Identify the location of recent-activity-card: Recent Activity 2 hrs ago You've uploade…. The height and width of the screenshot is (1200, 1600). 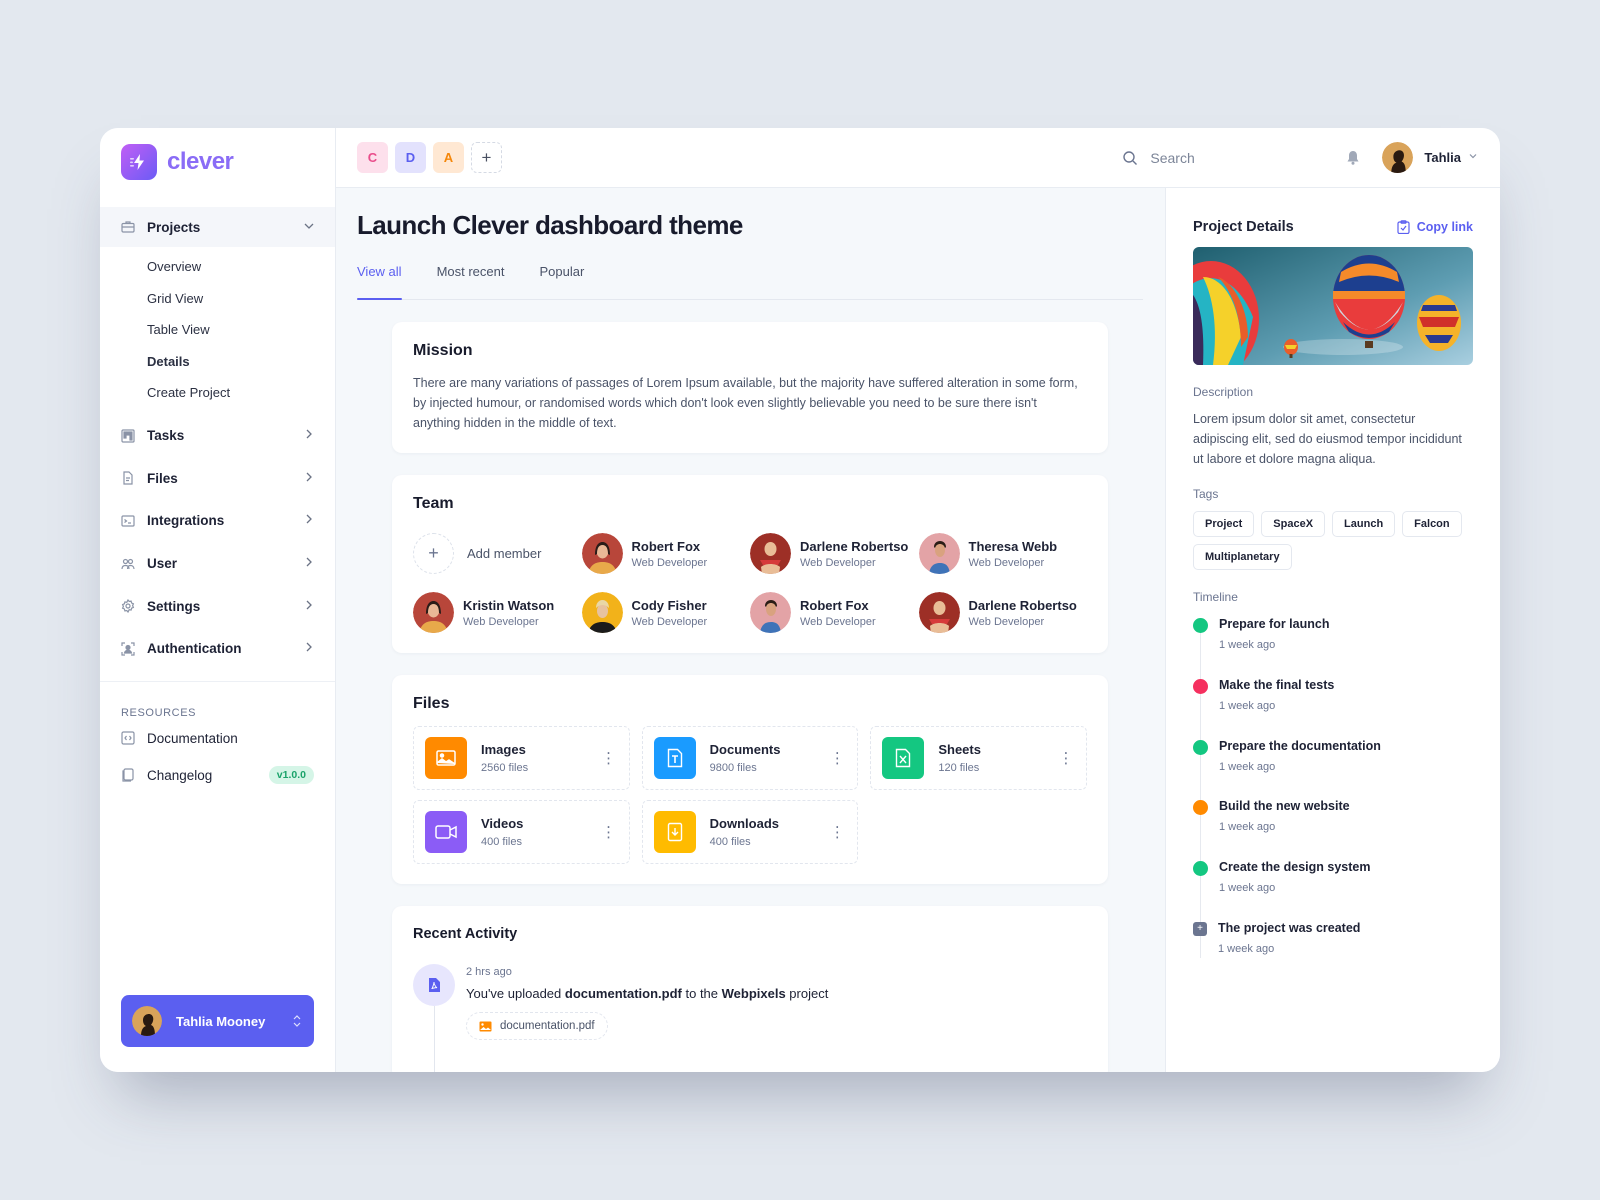
(750, 989).